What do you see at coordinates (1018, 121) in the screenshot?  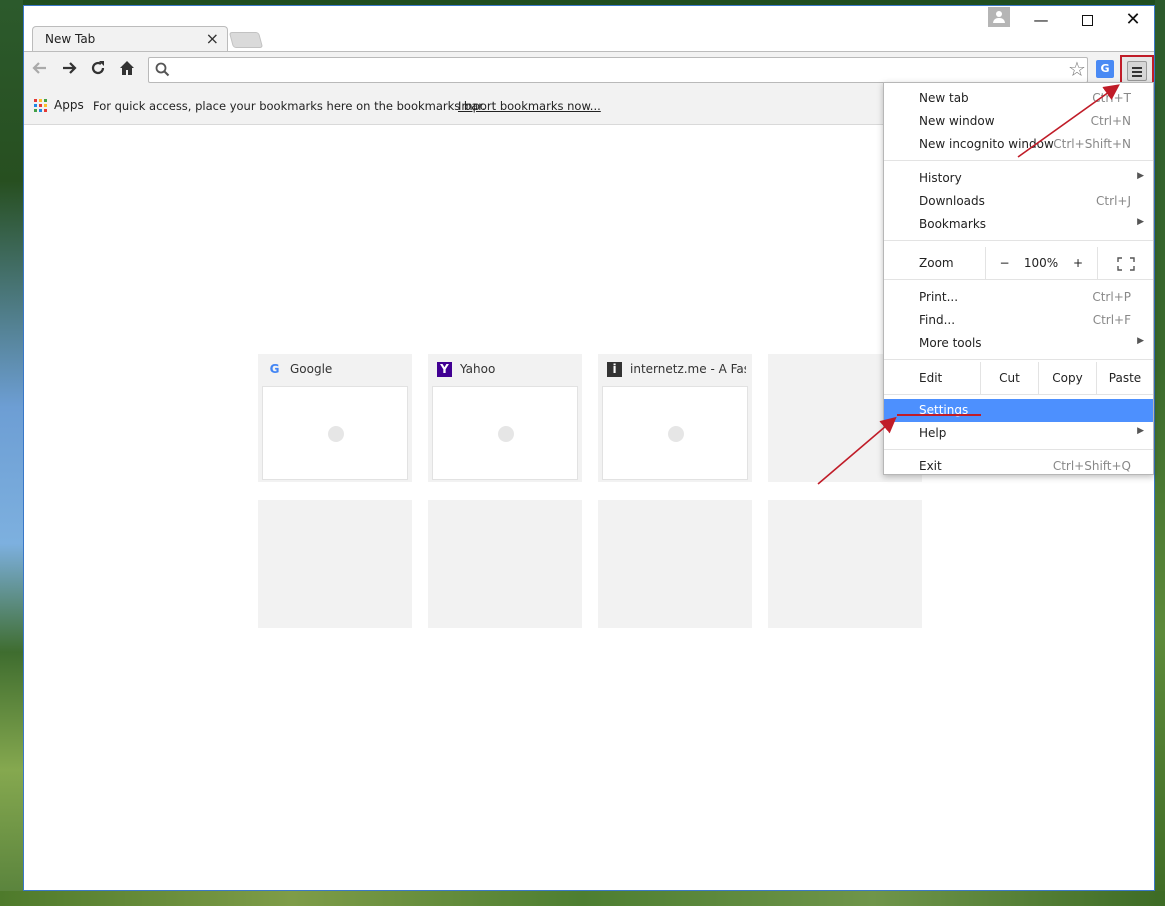 I see `menu-item-new-window: New window Ctrl+N` at bounding box center [1018, 121].